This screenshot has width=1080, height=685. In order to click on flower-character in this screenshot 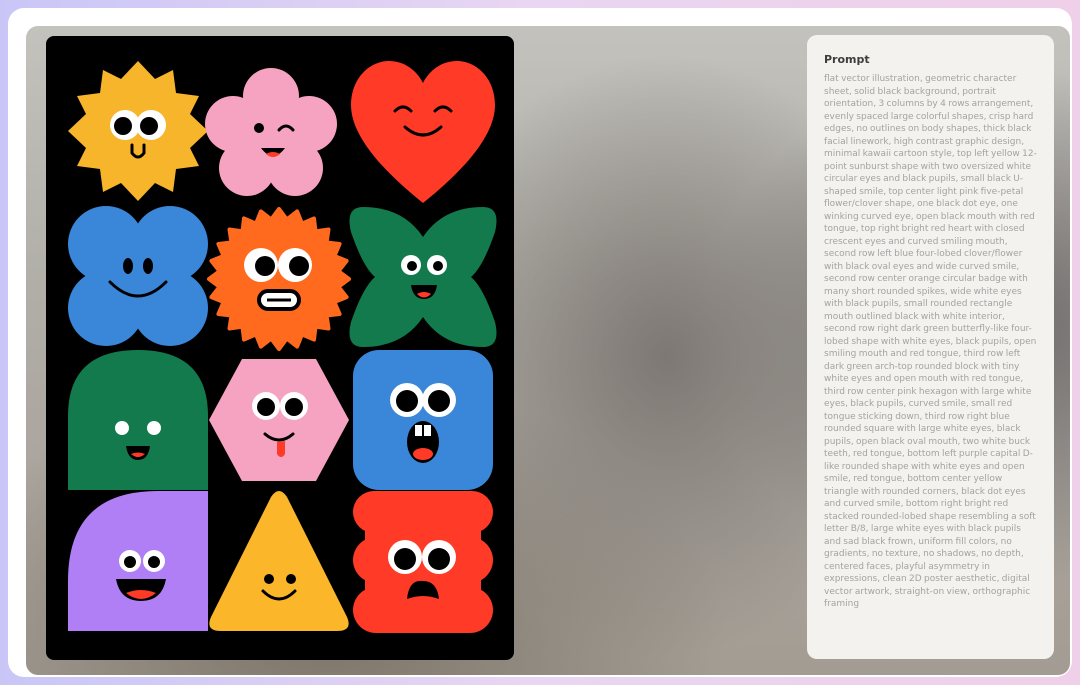, I will do `click(271, 132)`.